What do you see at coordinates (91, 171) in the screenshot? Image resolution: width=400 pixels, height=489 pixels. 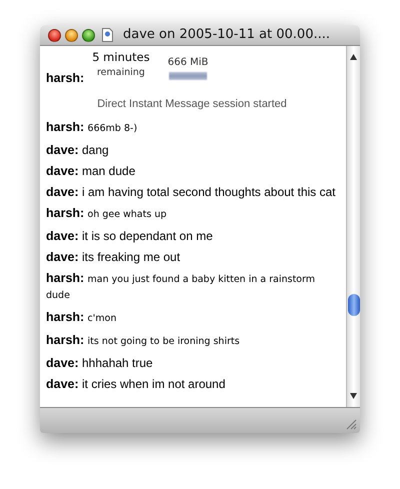 I see `chat-message: dave: man dude` at bounding box center [91, 171].